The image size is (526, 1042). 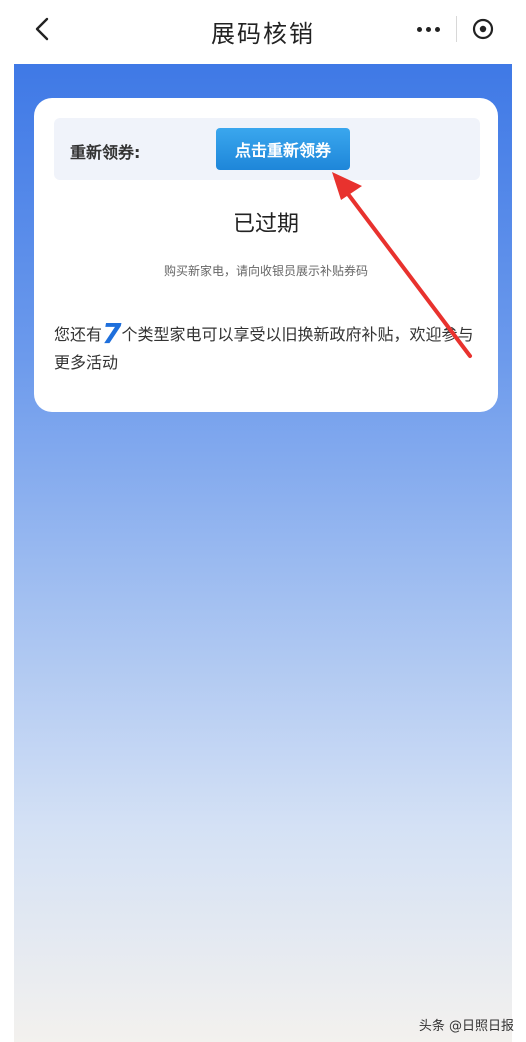 I want to click on watermark: 头条 @日照日报, so click(x=466, y=1026).